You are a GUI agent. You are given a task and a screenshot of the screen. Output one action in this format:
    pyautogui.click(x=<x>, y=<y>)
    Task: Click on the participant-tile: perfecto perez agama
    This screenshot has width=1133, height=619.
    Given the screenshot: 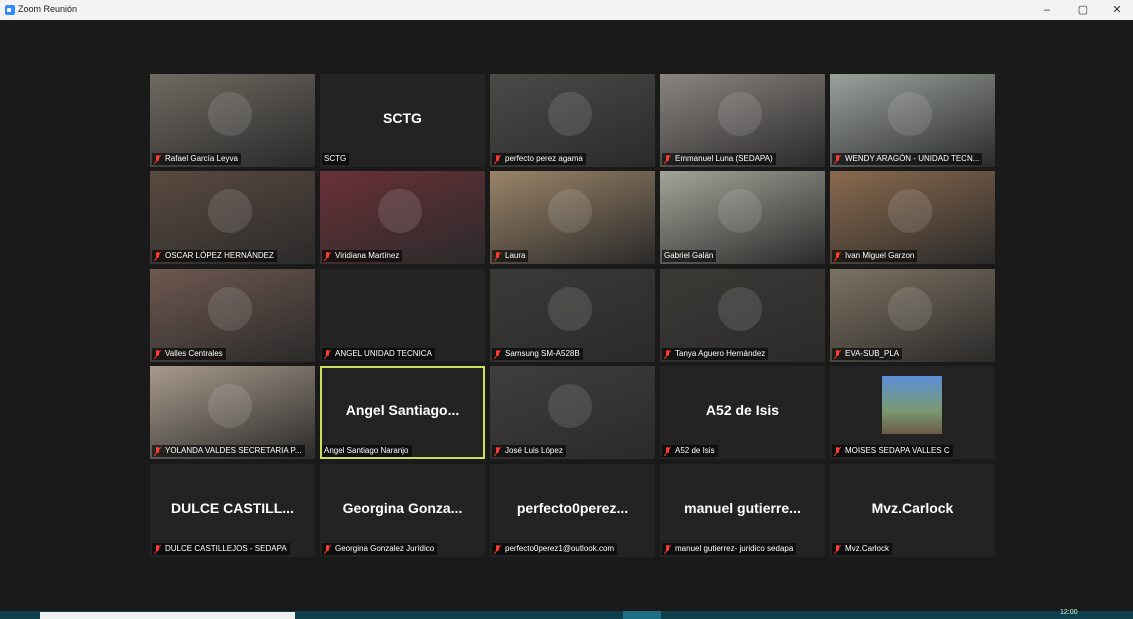 What is the action you would take?
    pyautogui.click(x=572, y=120)
    